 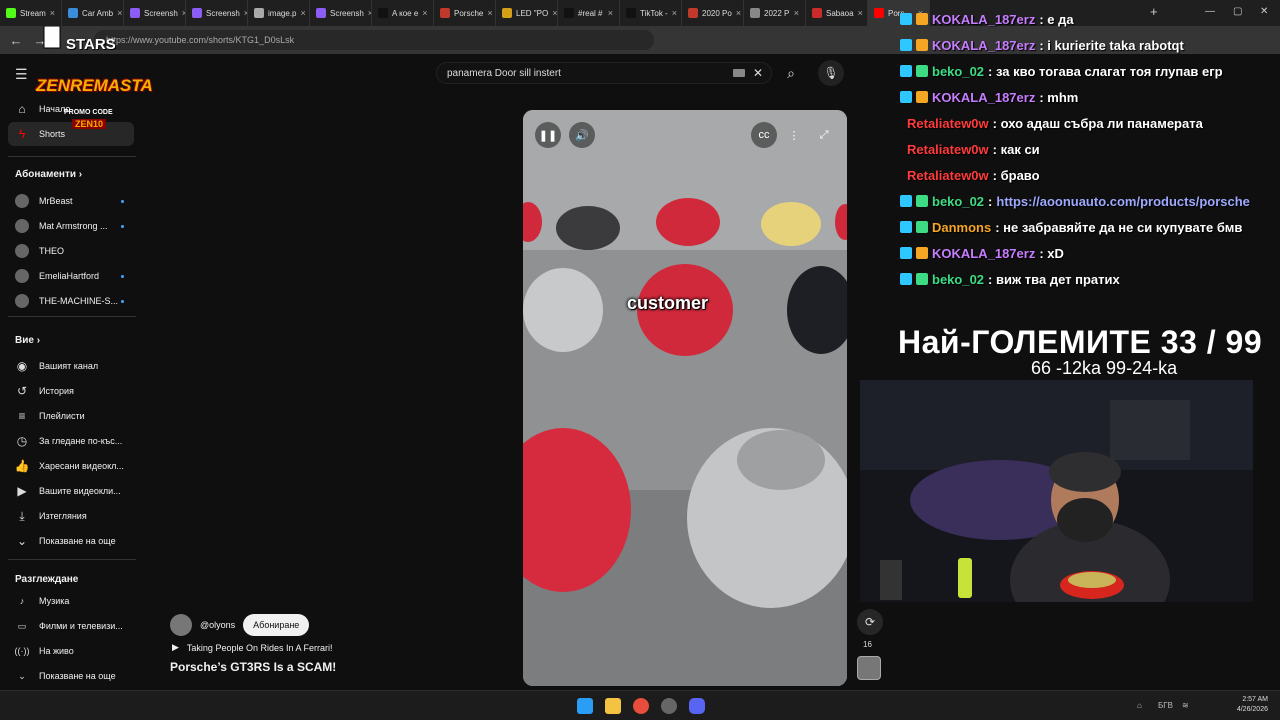 I want to click on search-input: panamera Door sill instert ✕, so click(x=604, y=73).